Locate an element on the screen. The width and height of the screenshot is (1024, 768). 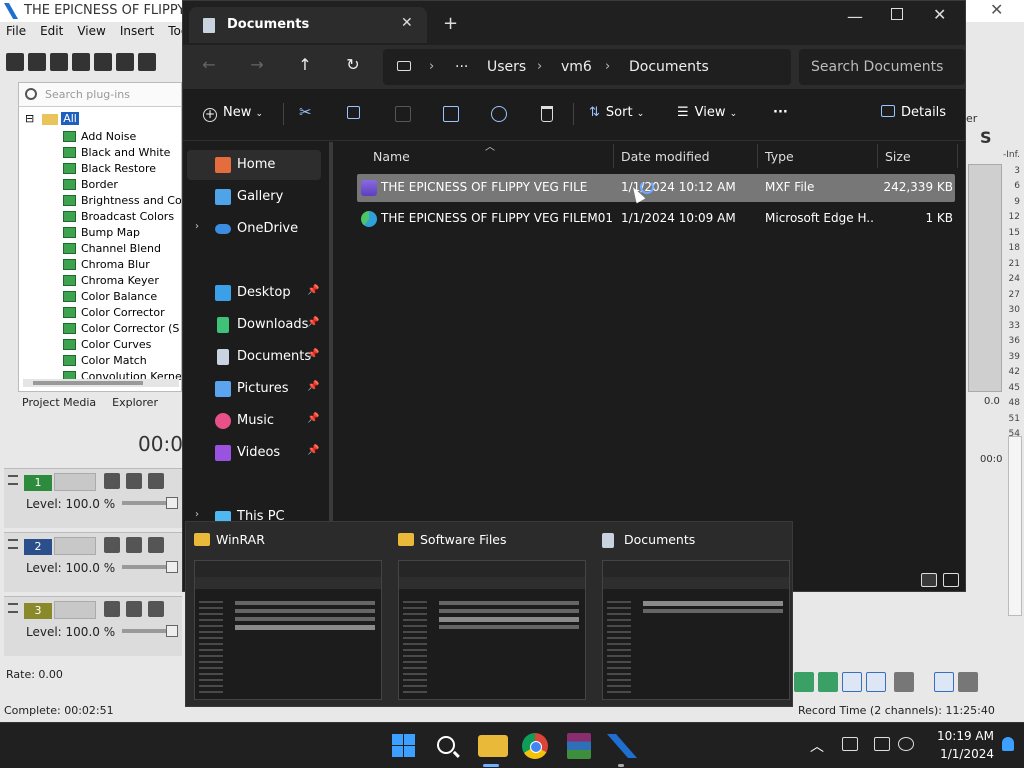
sort-button: ⇅ Sort ⌄ is located at coordinates (616, 112).